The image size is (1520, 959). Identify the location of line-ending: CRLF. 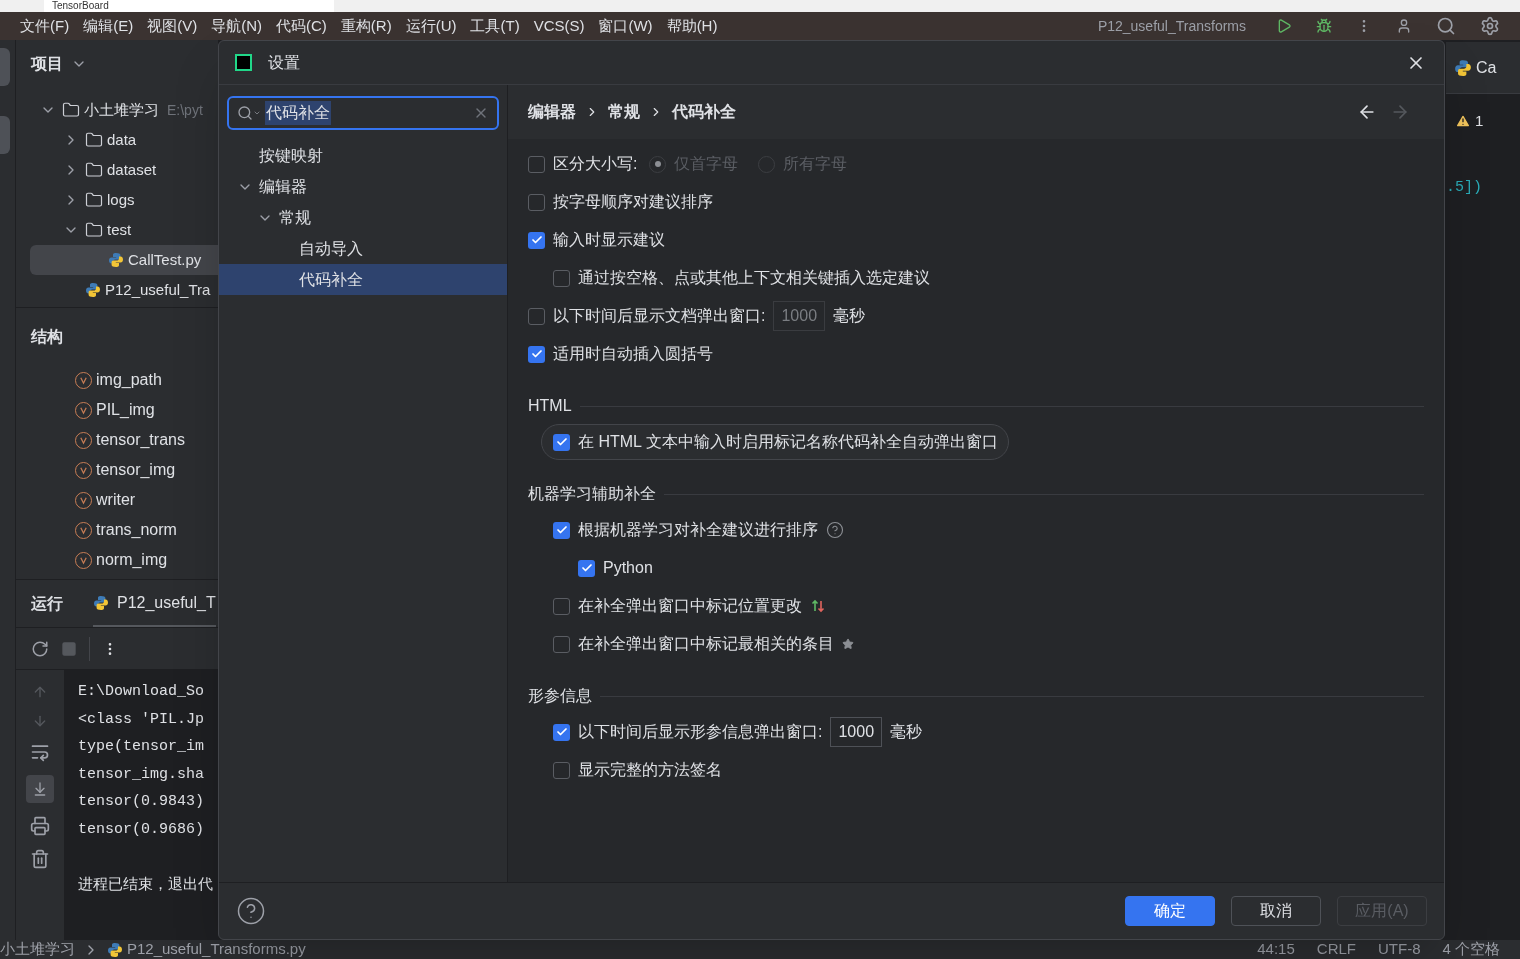
(1336, 948).